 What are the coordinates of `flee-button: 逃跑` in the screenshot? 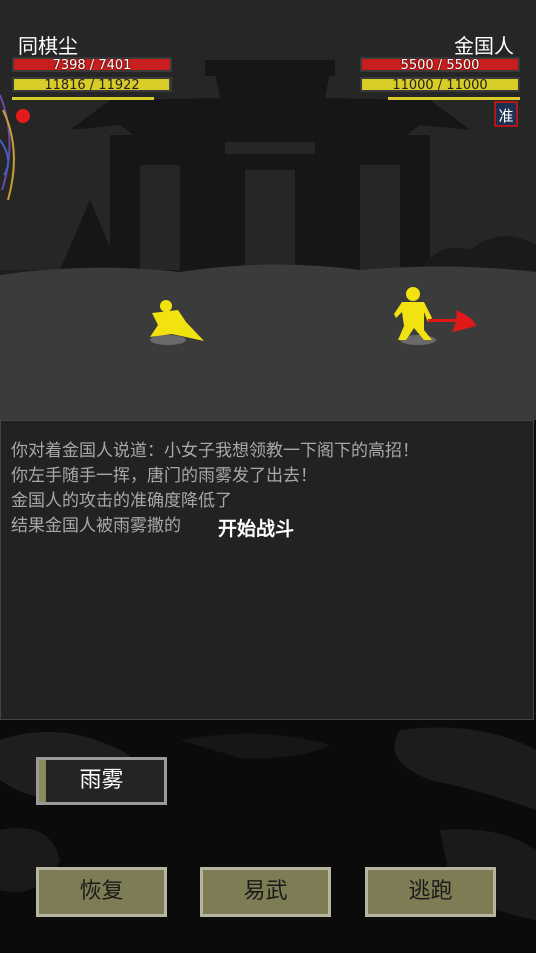 It's located at (430, 892).